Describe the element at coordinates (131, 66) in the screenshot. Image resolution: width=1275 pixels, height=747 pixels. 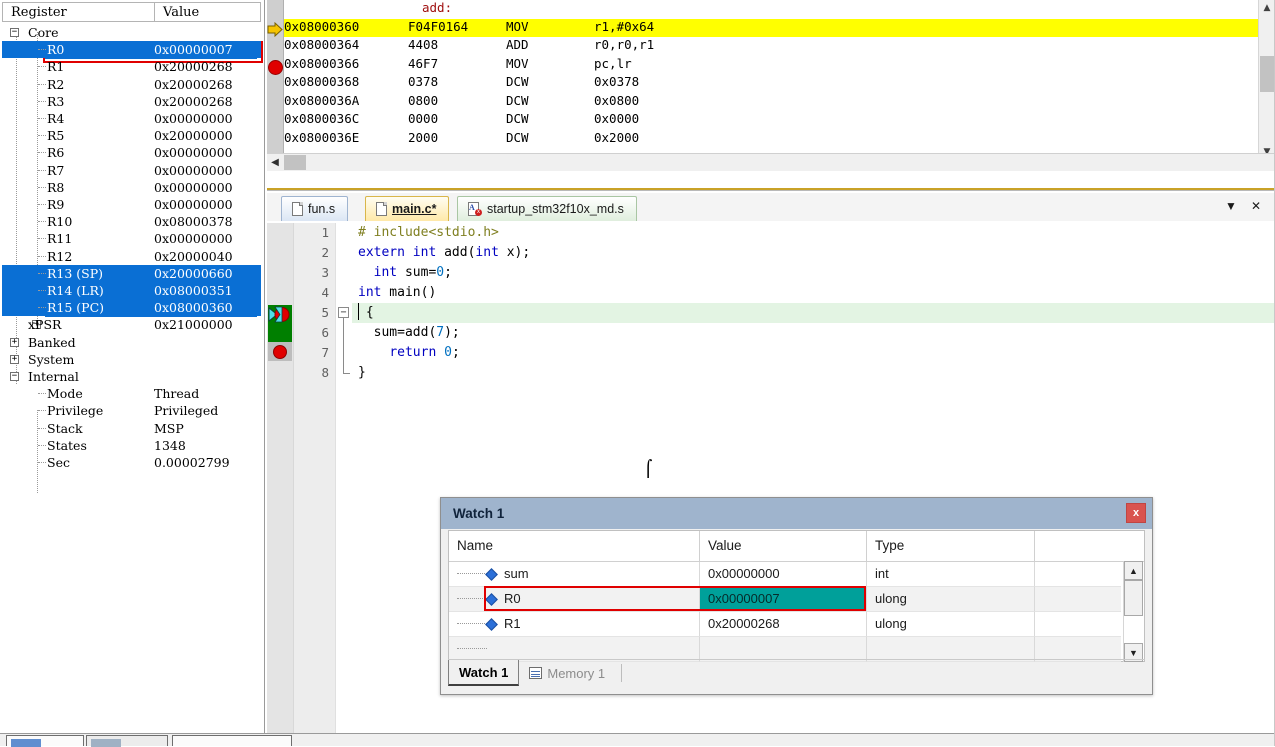
I see `register-row: R1 0x20000268` at that location.